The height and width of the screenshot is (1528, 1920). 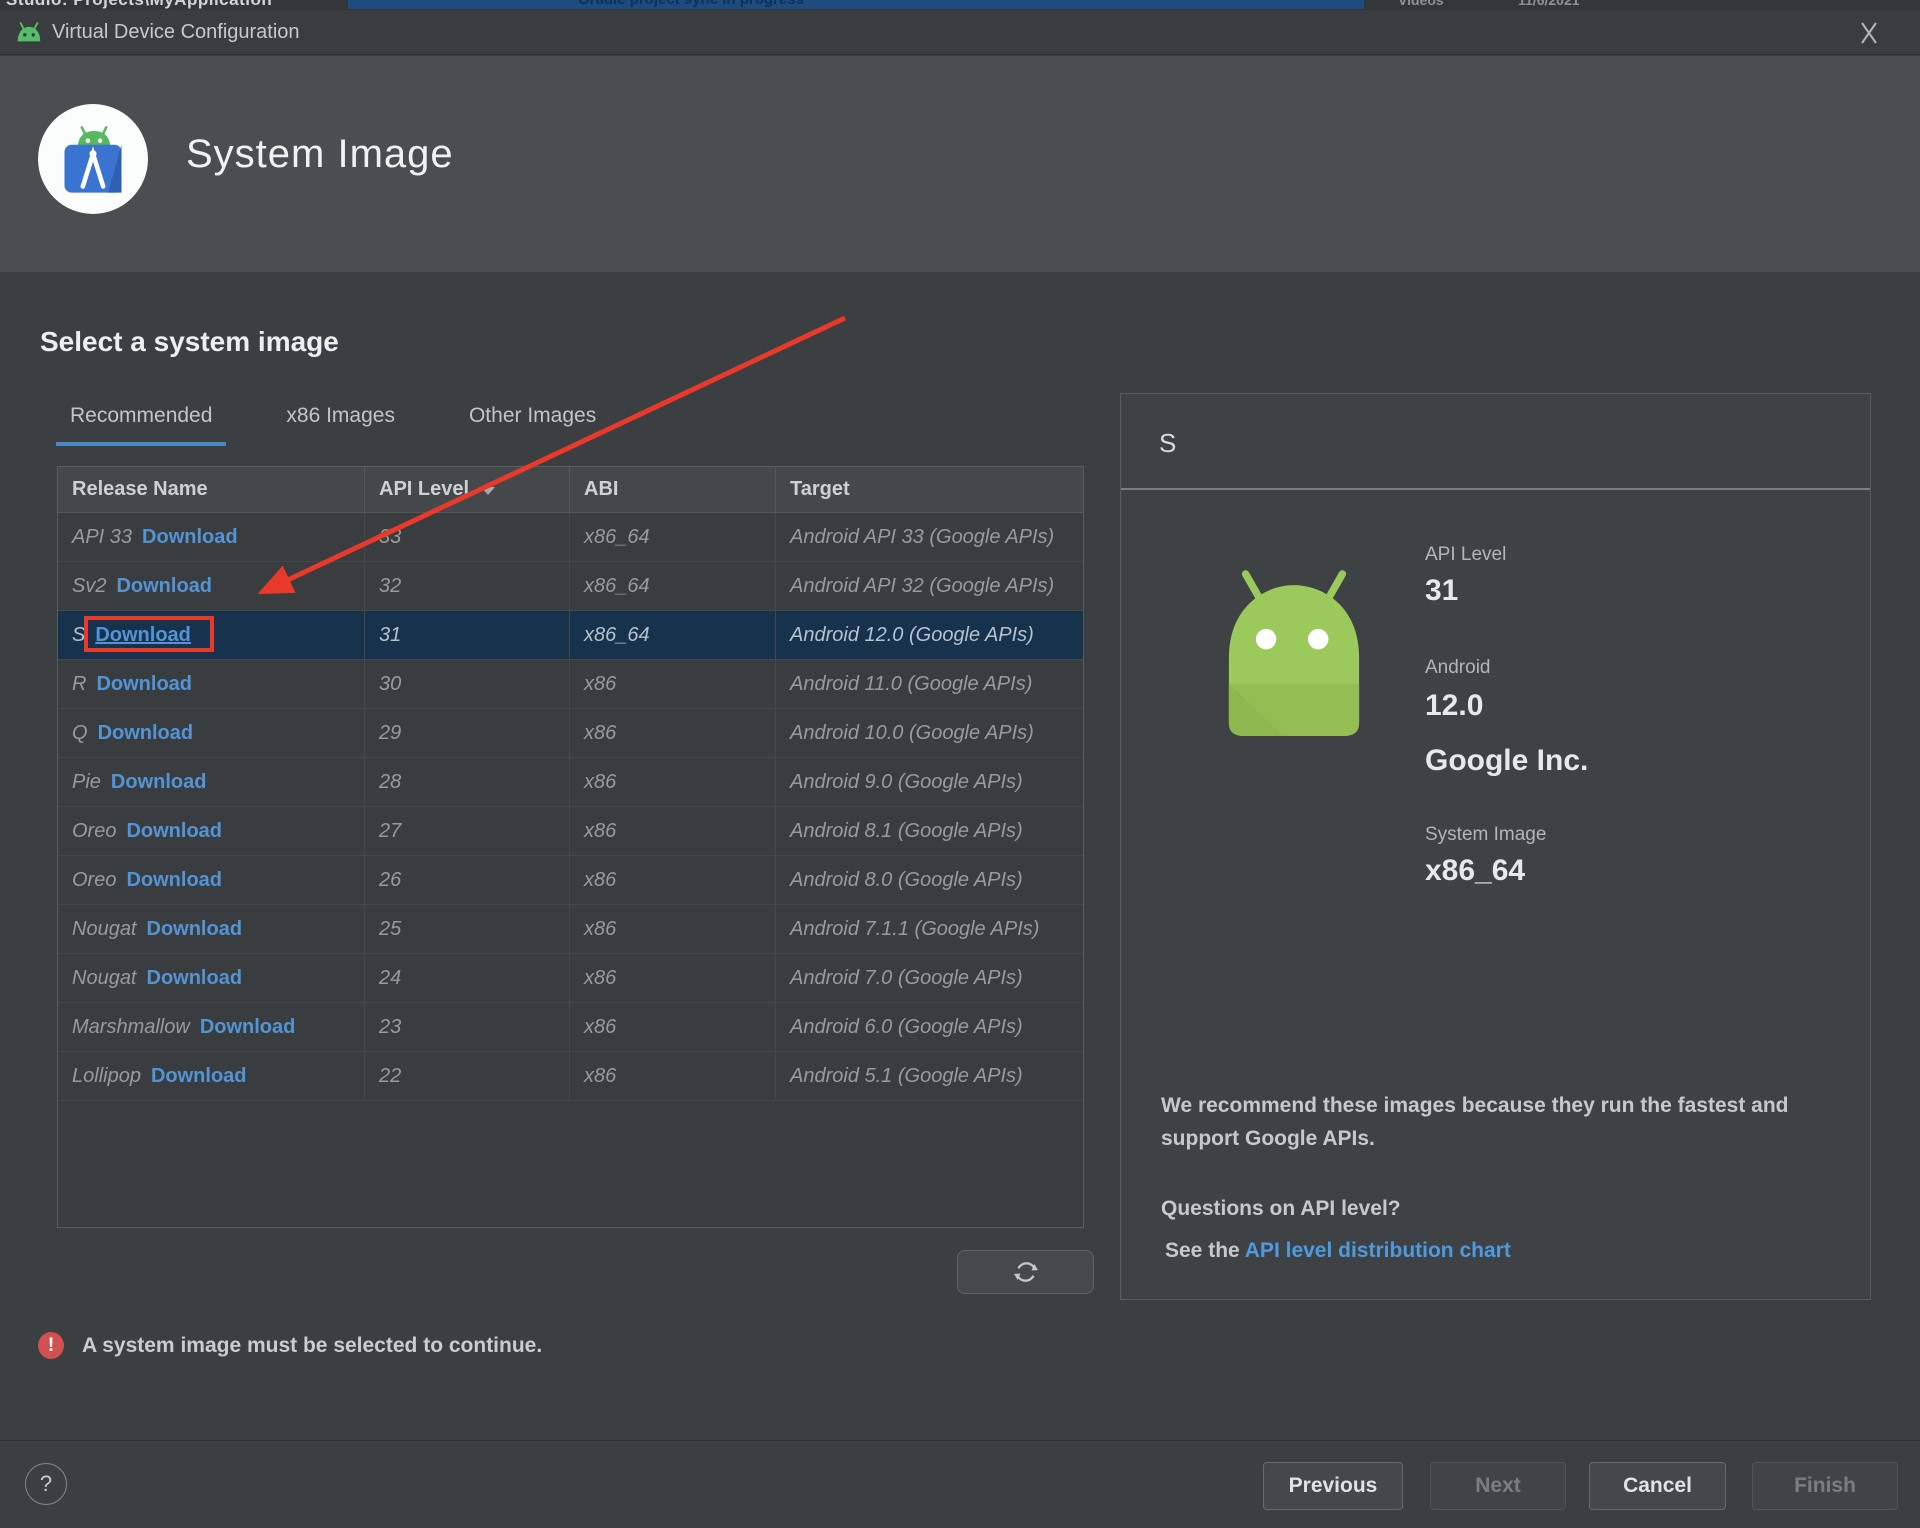 I want to click on release-name-cell: Oreo Download, so click(x=211, y=831).